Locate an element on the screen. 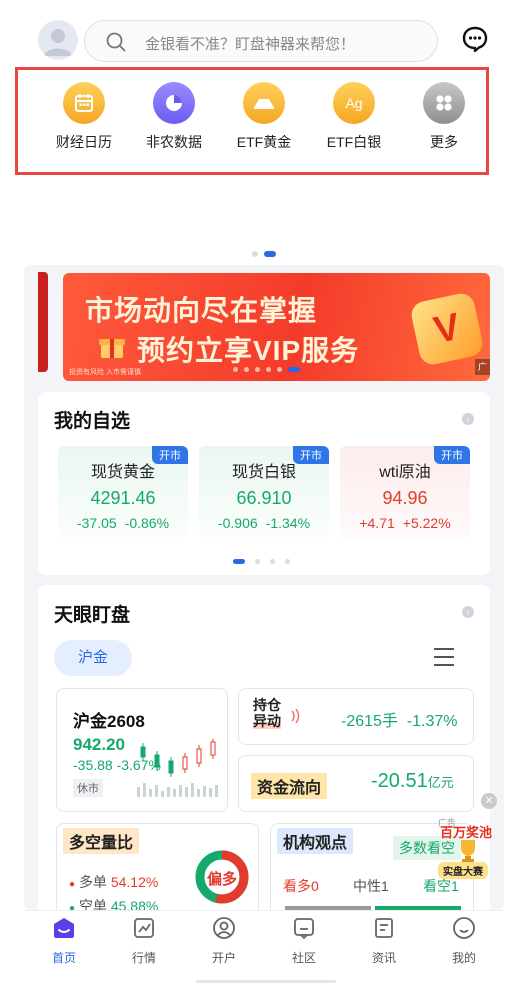 Image resolution: width=520 pixels, height=984 pixels. change-percent: +5.22% is located at coordinates (426, 523).